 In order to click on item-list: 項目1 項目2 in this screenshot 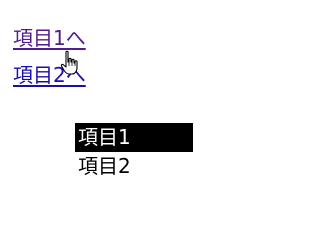, I will do `click(134, 152)`.